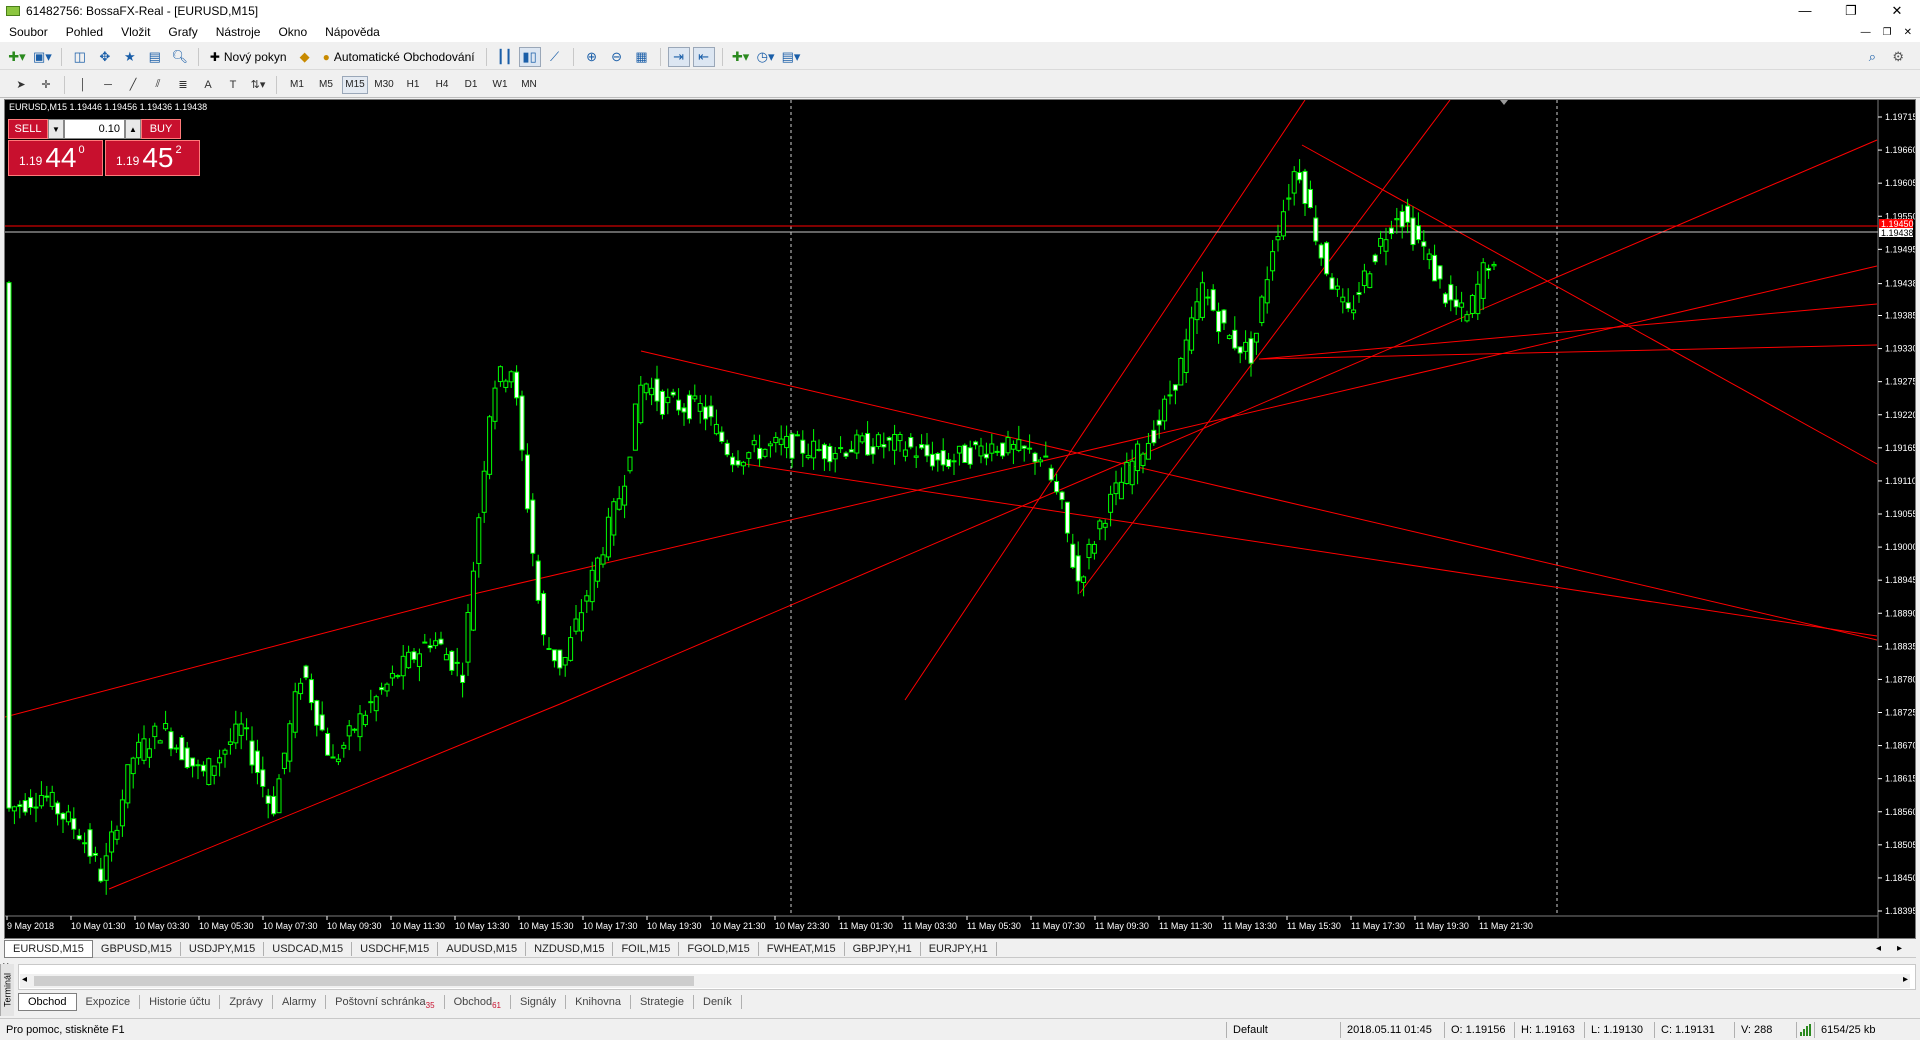  What do you see at coordinates (883, 948) in the screenshot?
I see `chart-tab: GBPJPY,H1` at bounding box center [883, 948].